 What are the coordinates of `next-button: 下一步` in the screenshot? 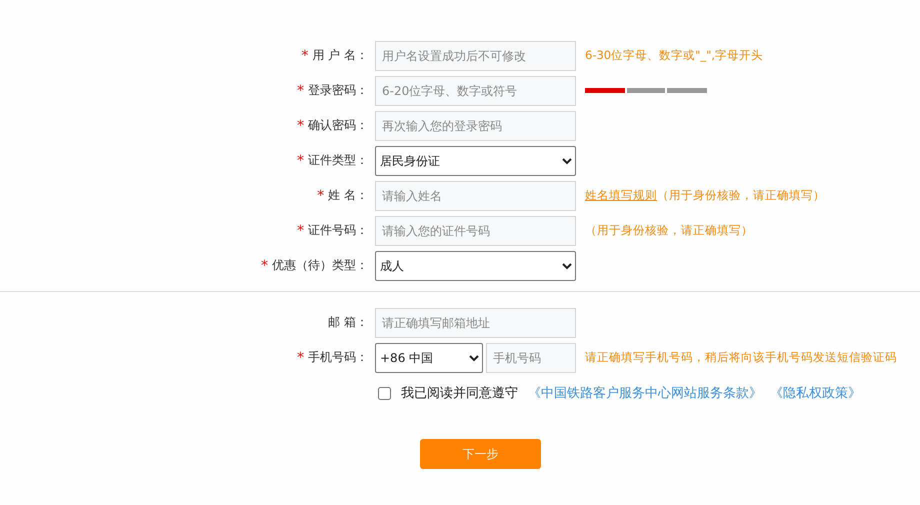 It's located at (480, 454).